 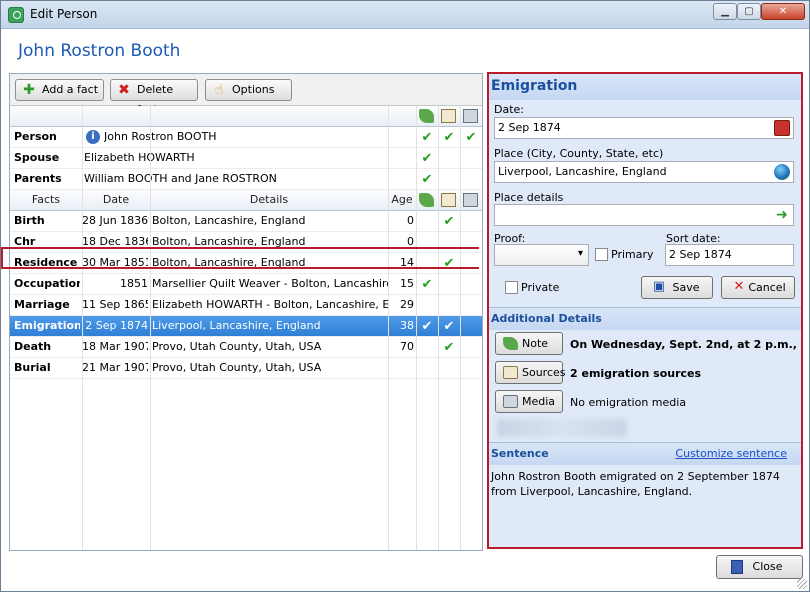 I want to click on family-label: Spouse, so click(x=37, y=157).